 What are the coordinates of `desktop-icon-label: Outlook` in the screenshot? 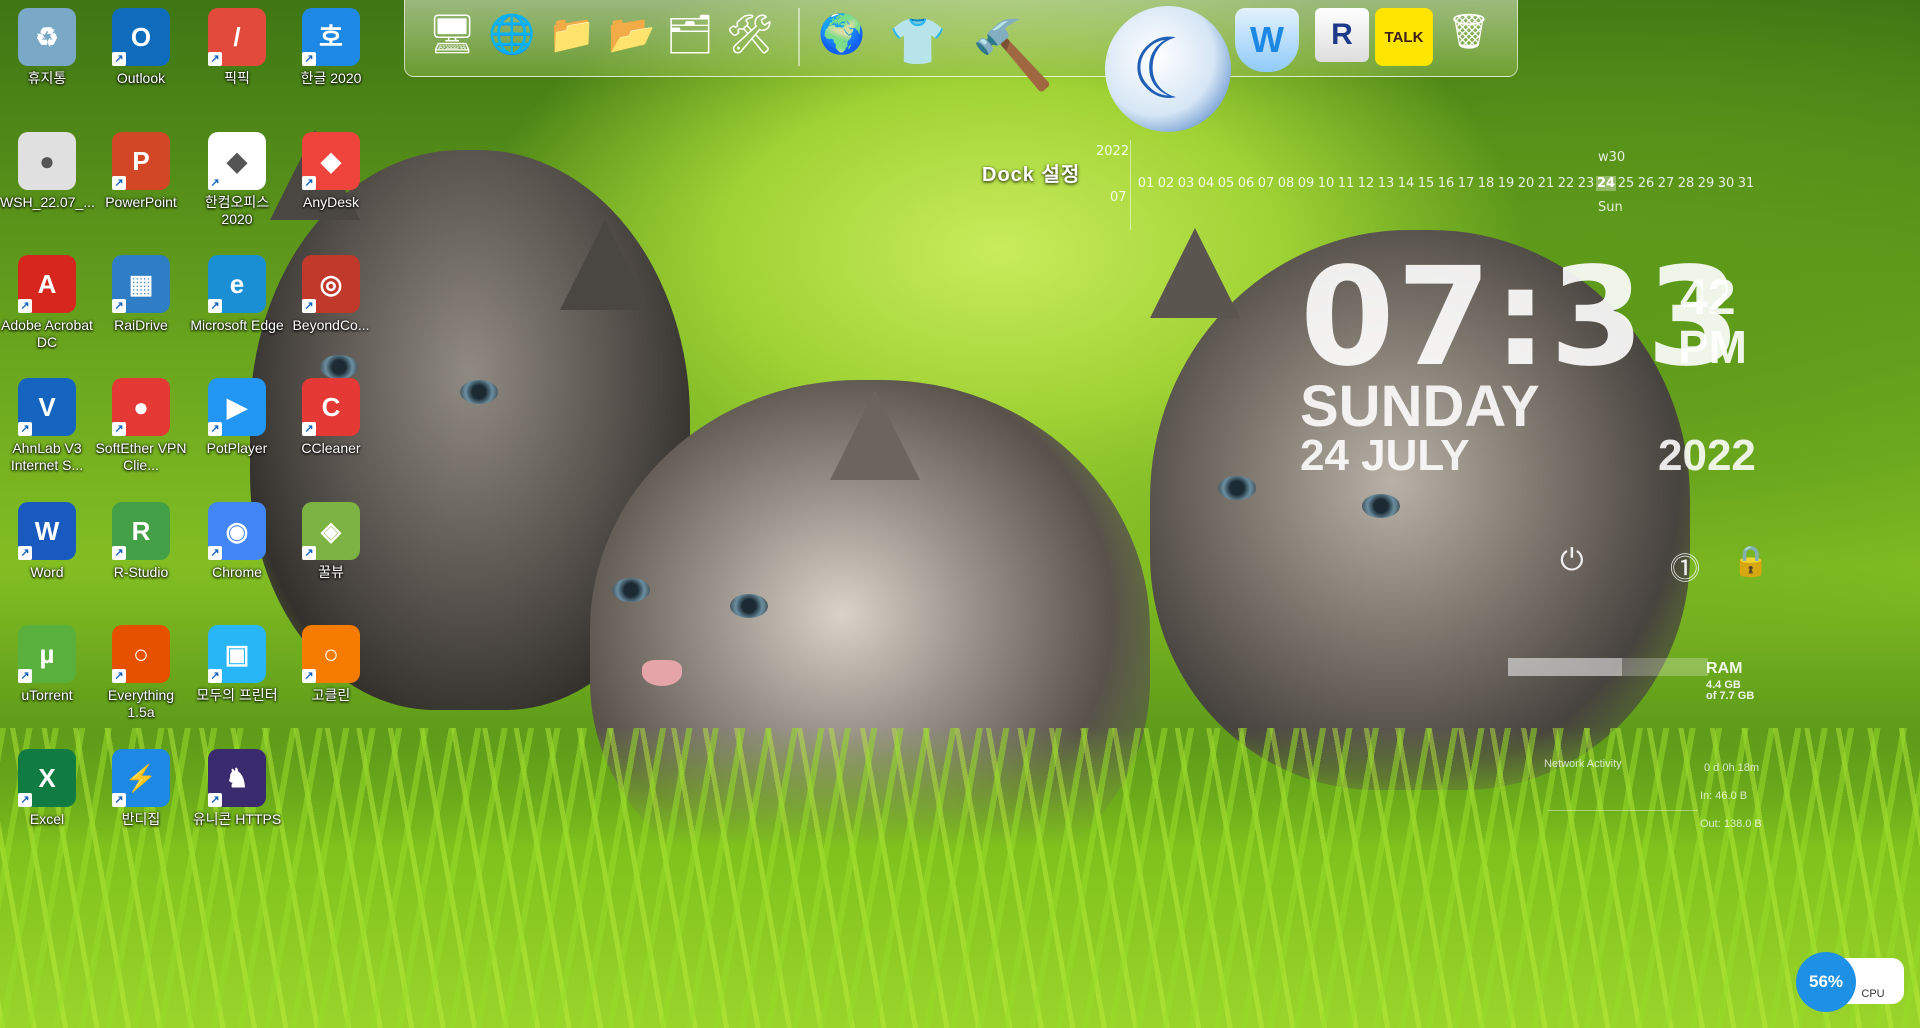 It's located at (141, 78).